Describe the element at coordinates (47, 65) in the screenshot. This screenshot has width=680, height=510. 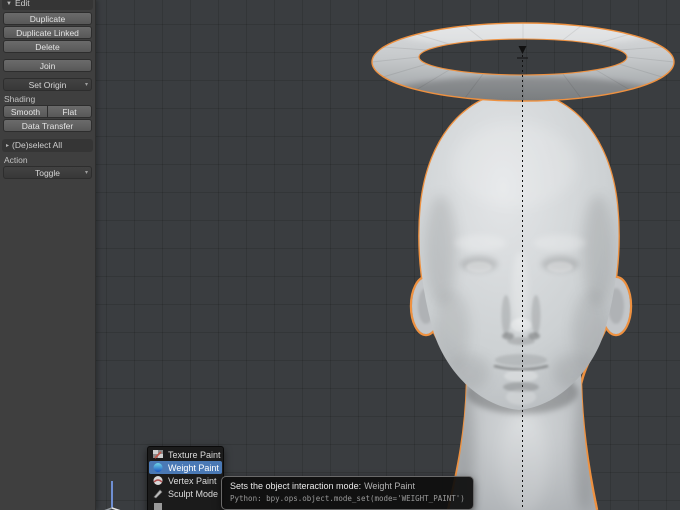
I see `join-button: Join` at that location.